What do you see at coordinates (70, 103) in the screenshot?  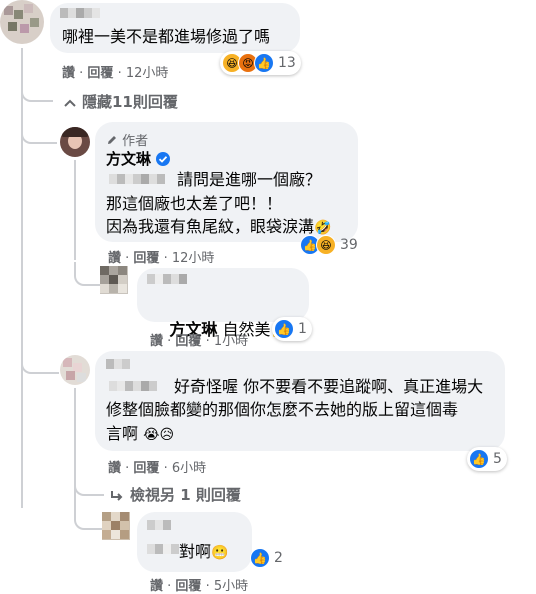 I see `chevron-up-icon` at bounding box center [70, 103].